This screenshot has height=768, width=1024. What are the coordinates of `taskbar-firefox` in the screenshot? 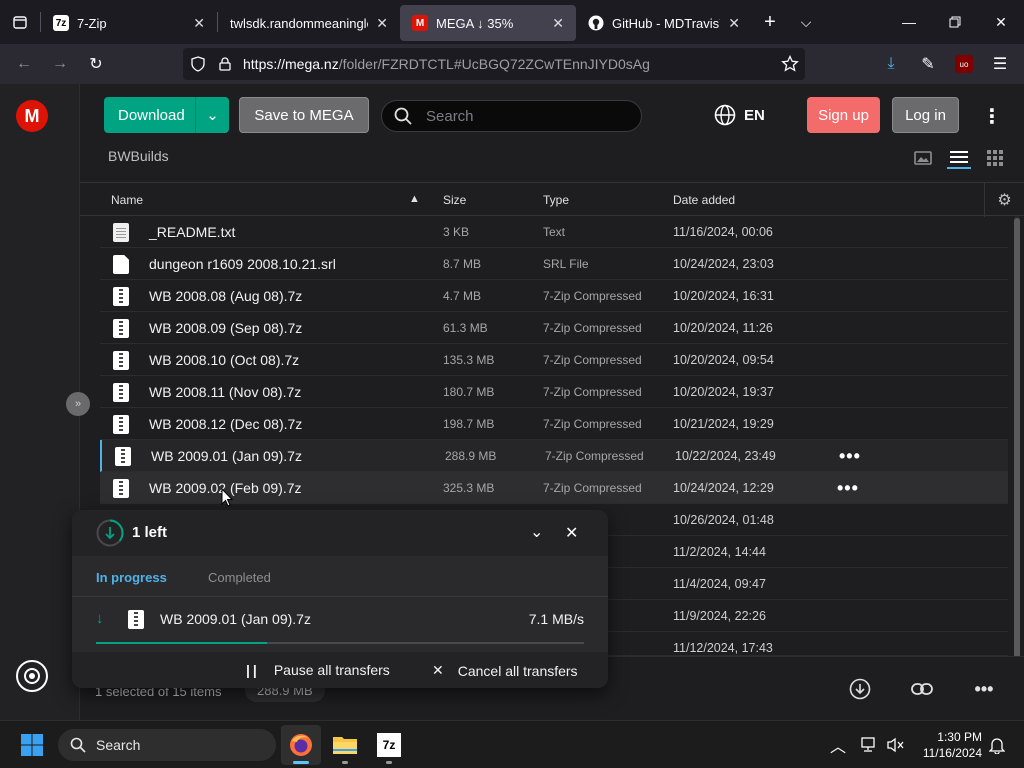 It's located at (301, 745).